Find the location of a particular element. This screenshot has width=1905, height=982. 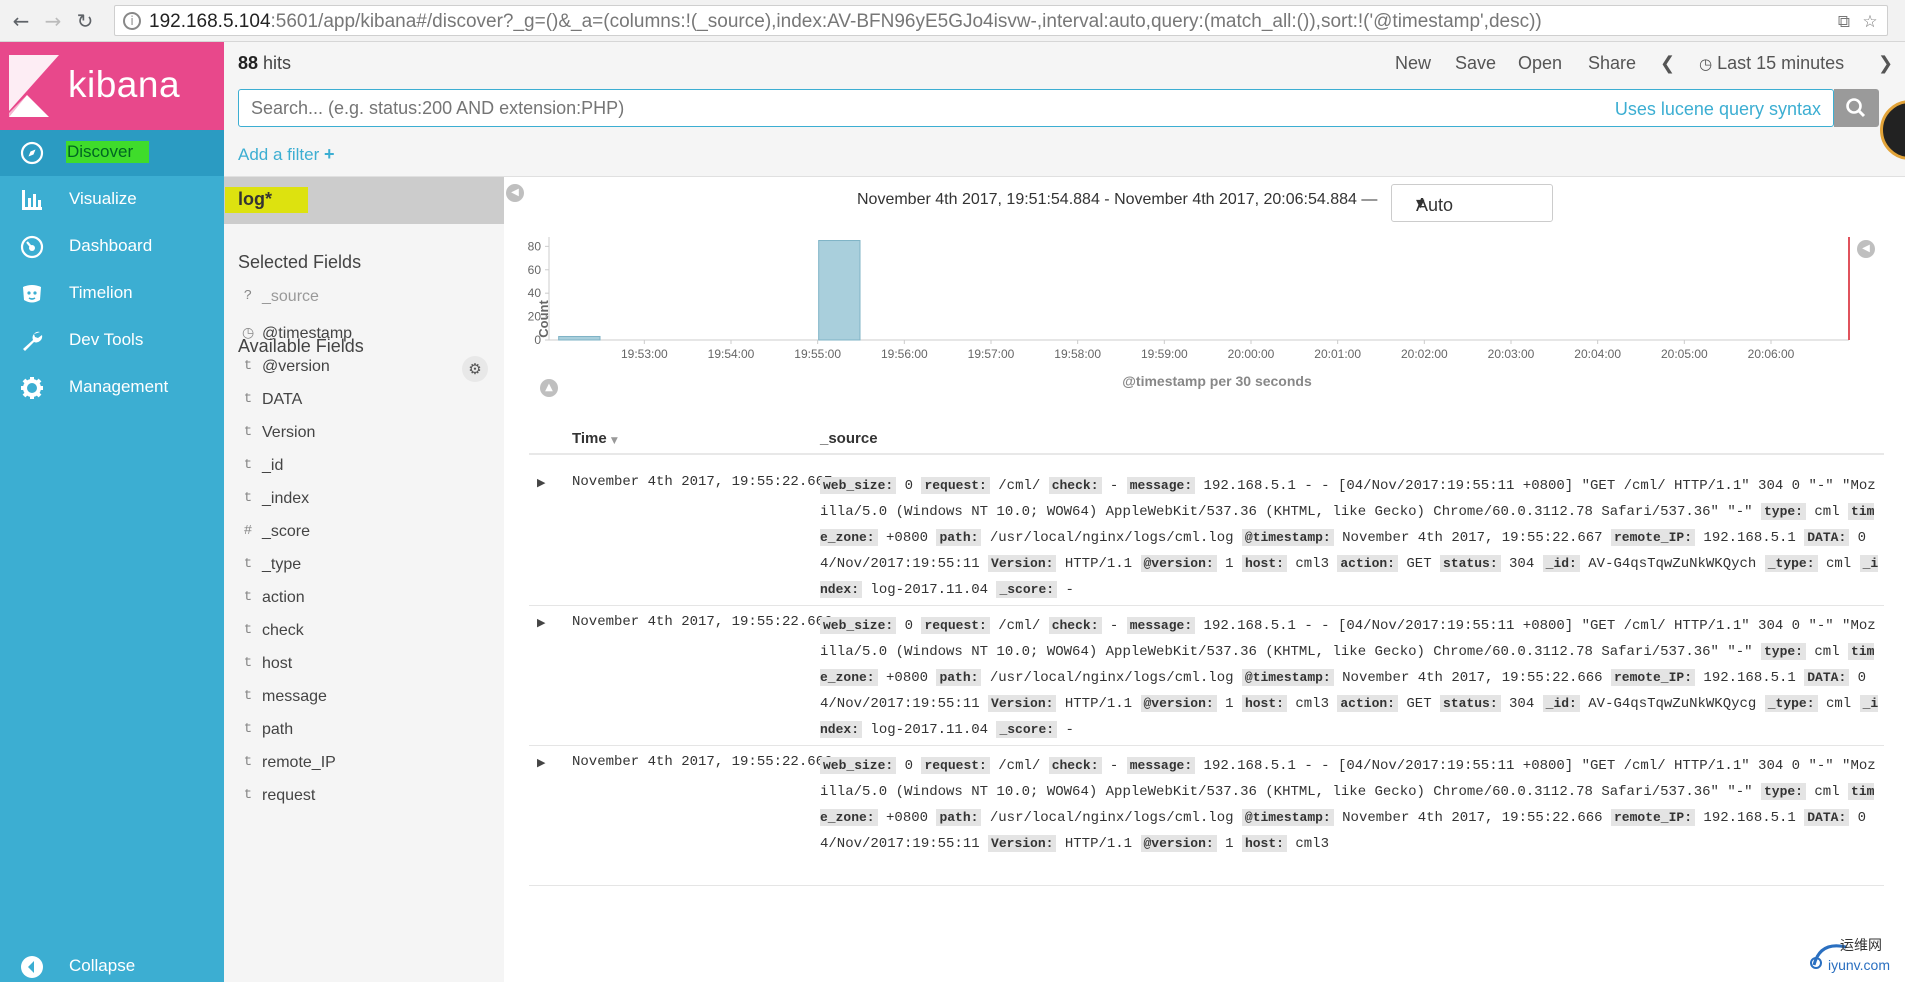

source-field-value: cml3 is located at coordinates (1312, 704).